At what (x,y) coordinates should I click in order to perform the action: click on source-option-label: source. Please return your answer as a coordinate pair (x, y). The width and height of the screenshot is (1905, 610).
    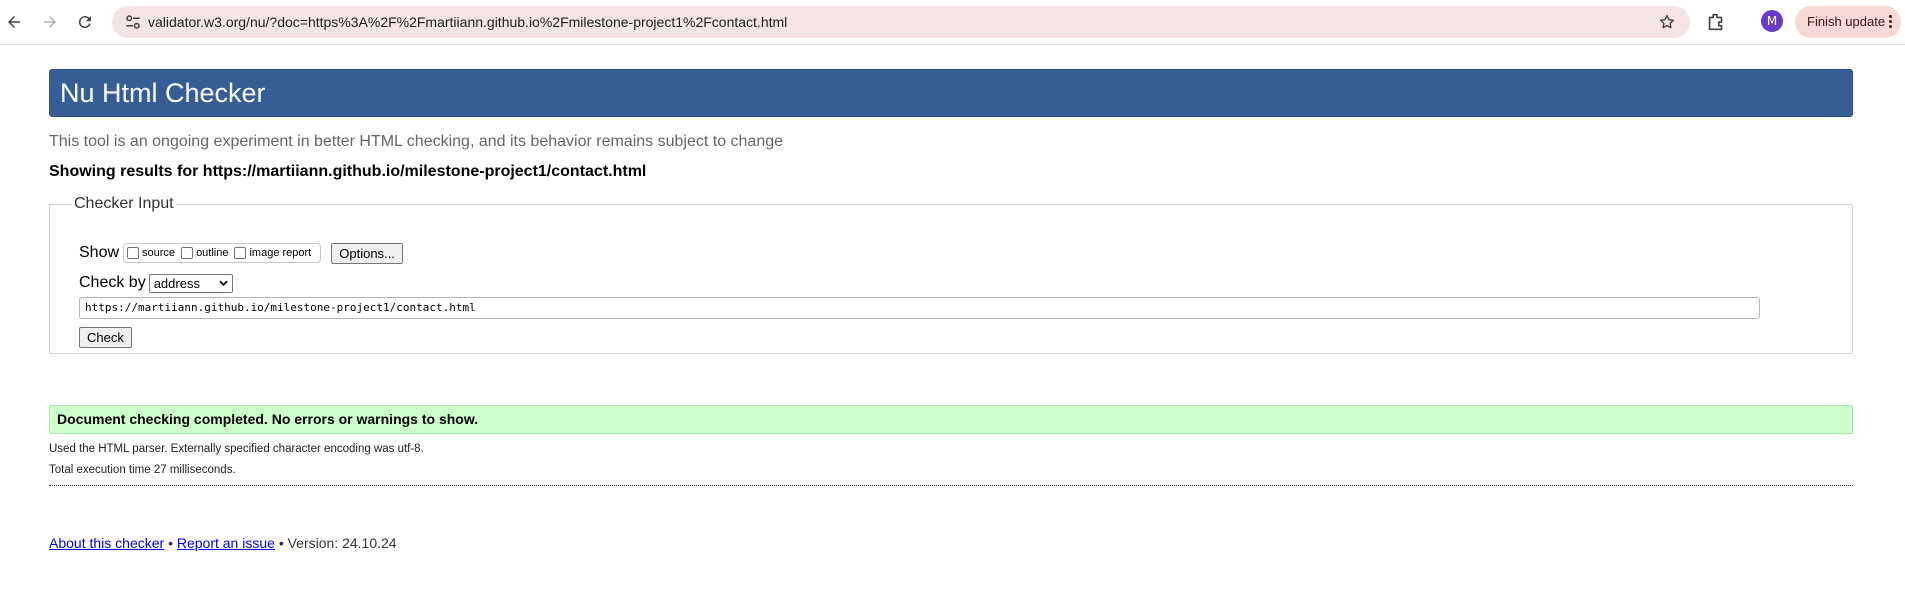
    Looking at the image, I should click on (159, 253).